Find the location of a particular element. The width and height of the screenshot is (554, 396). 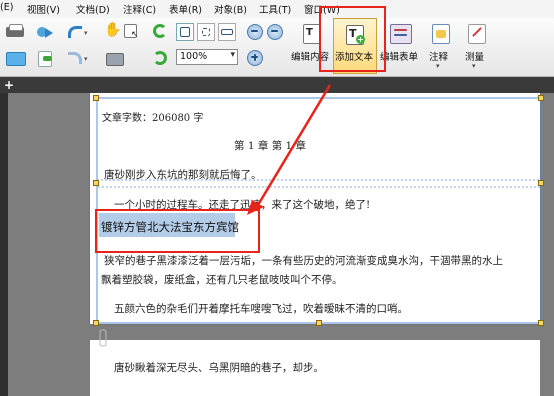

menu-view: 视图(V) is located at coordinates (43, 9).